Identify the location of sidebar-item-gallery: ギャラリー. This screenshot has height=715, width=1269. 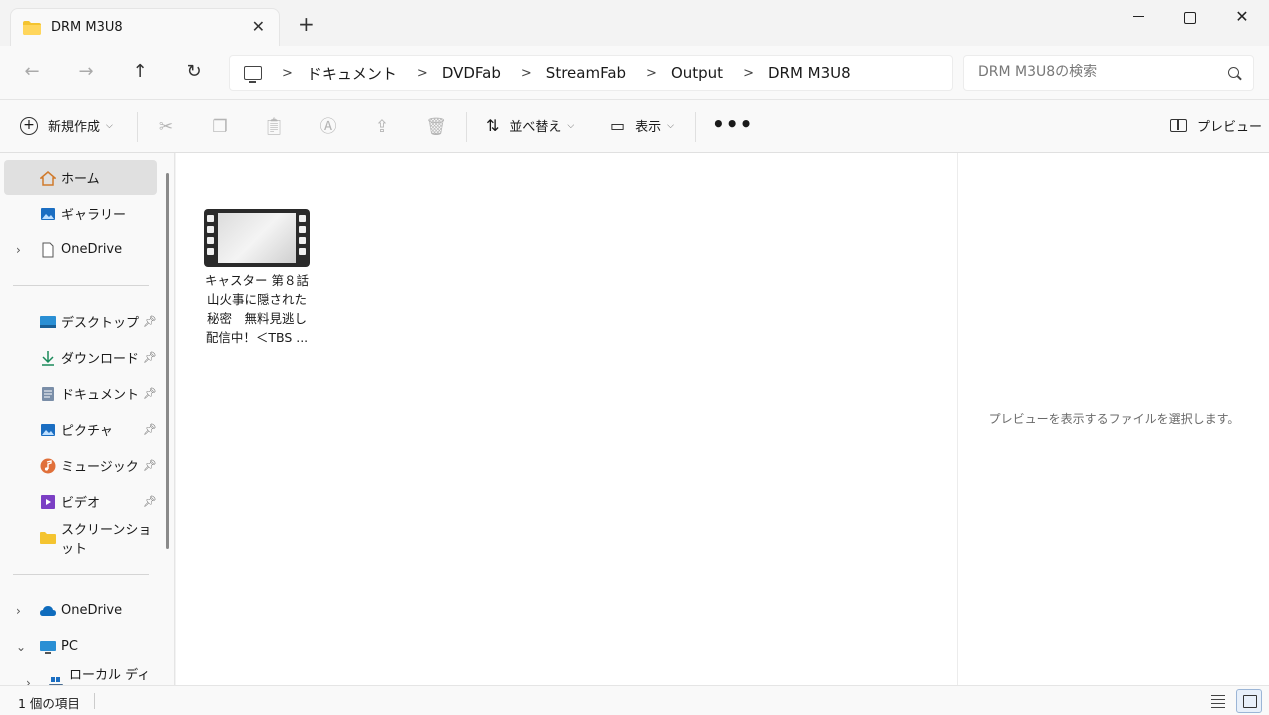
(80, 213).